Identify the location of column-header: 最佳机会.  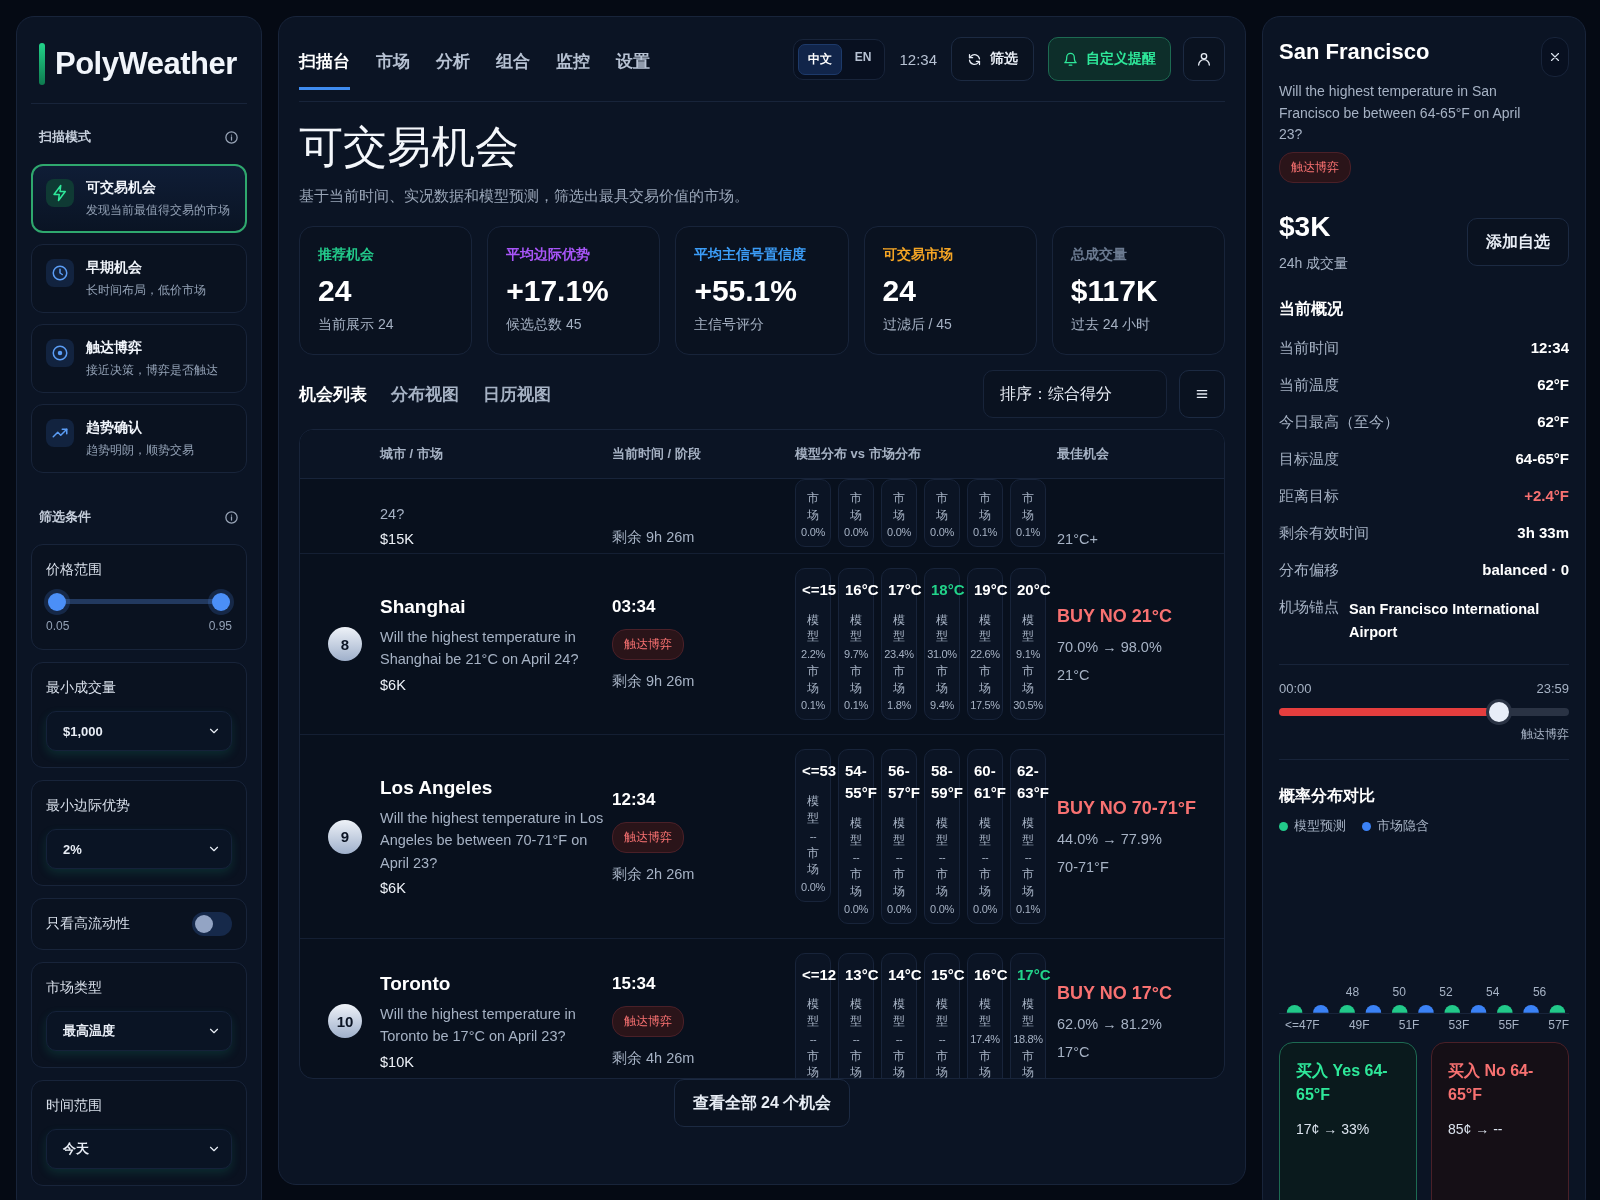
(1083, 454).